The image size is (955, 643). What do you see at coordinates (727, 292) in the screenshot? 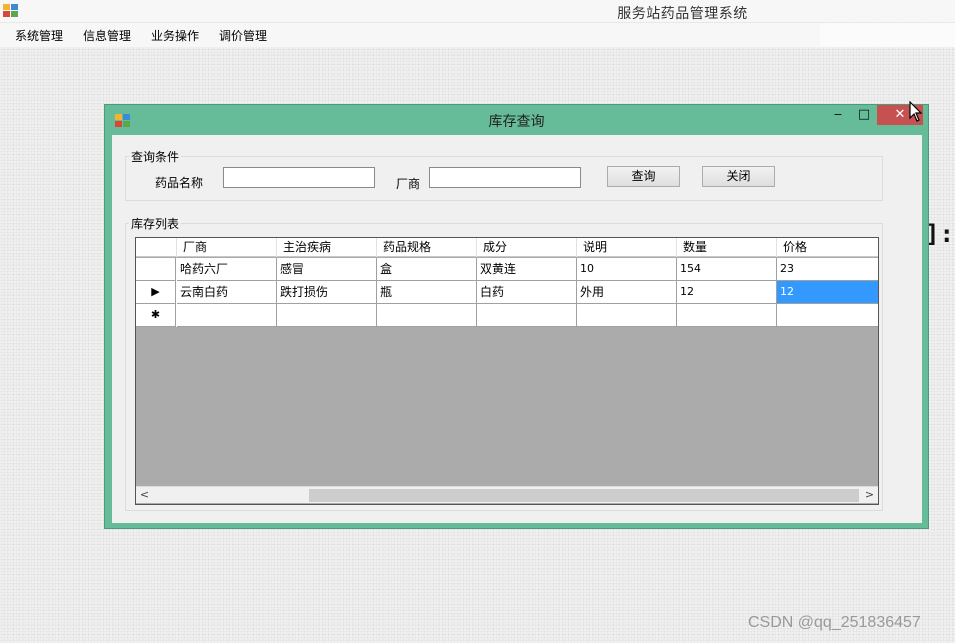
I see `table-cell: 12` at bounding box center [727, 292].